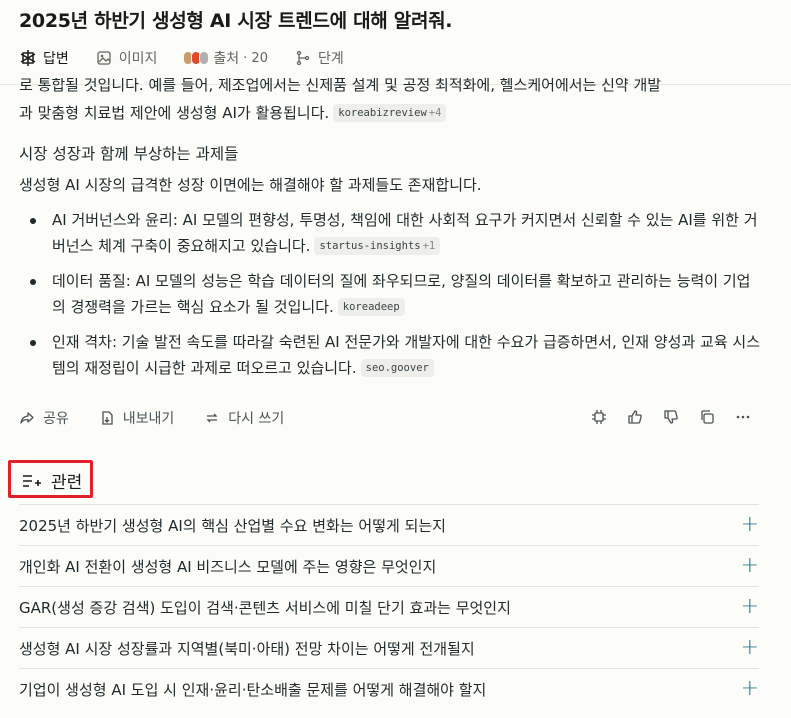 This screenshot has height=718, width=791. I want to click on thumbs-up-icon, so click(635, 417).